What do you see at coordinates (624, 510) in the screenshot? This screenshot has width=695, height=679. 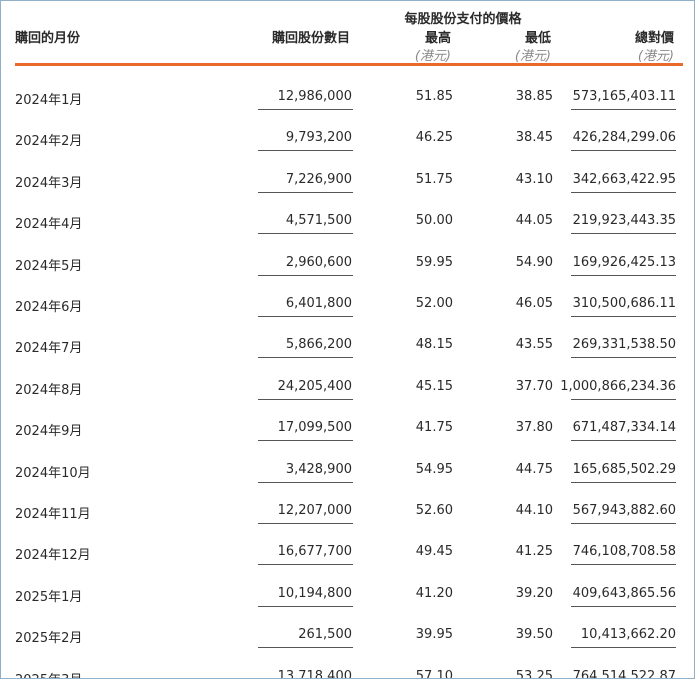 I see `total-consideration-cell: 567,943,882.60` at bounding box center [624, 510].